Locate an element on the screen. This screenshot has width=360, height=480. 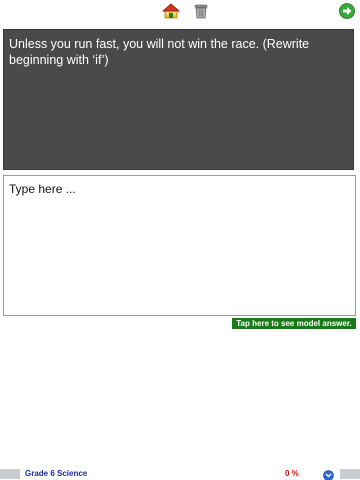
trash-icon is located at coordinates (201, 11).